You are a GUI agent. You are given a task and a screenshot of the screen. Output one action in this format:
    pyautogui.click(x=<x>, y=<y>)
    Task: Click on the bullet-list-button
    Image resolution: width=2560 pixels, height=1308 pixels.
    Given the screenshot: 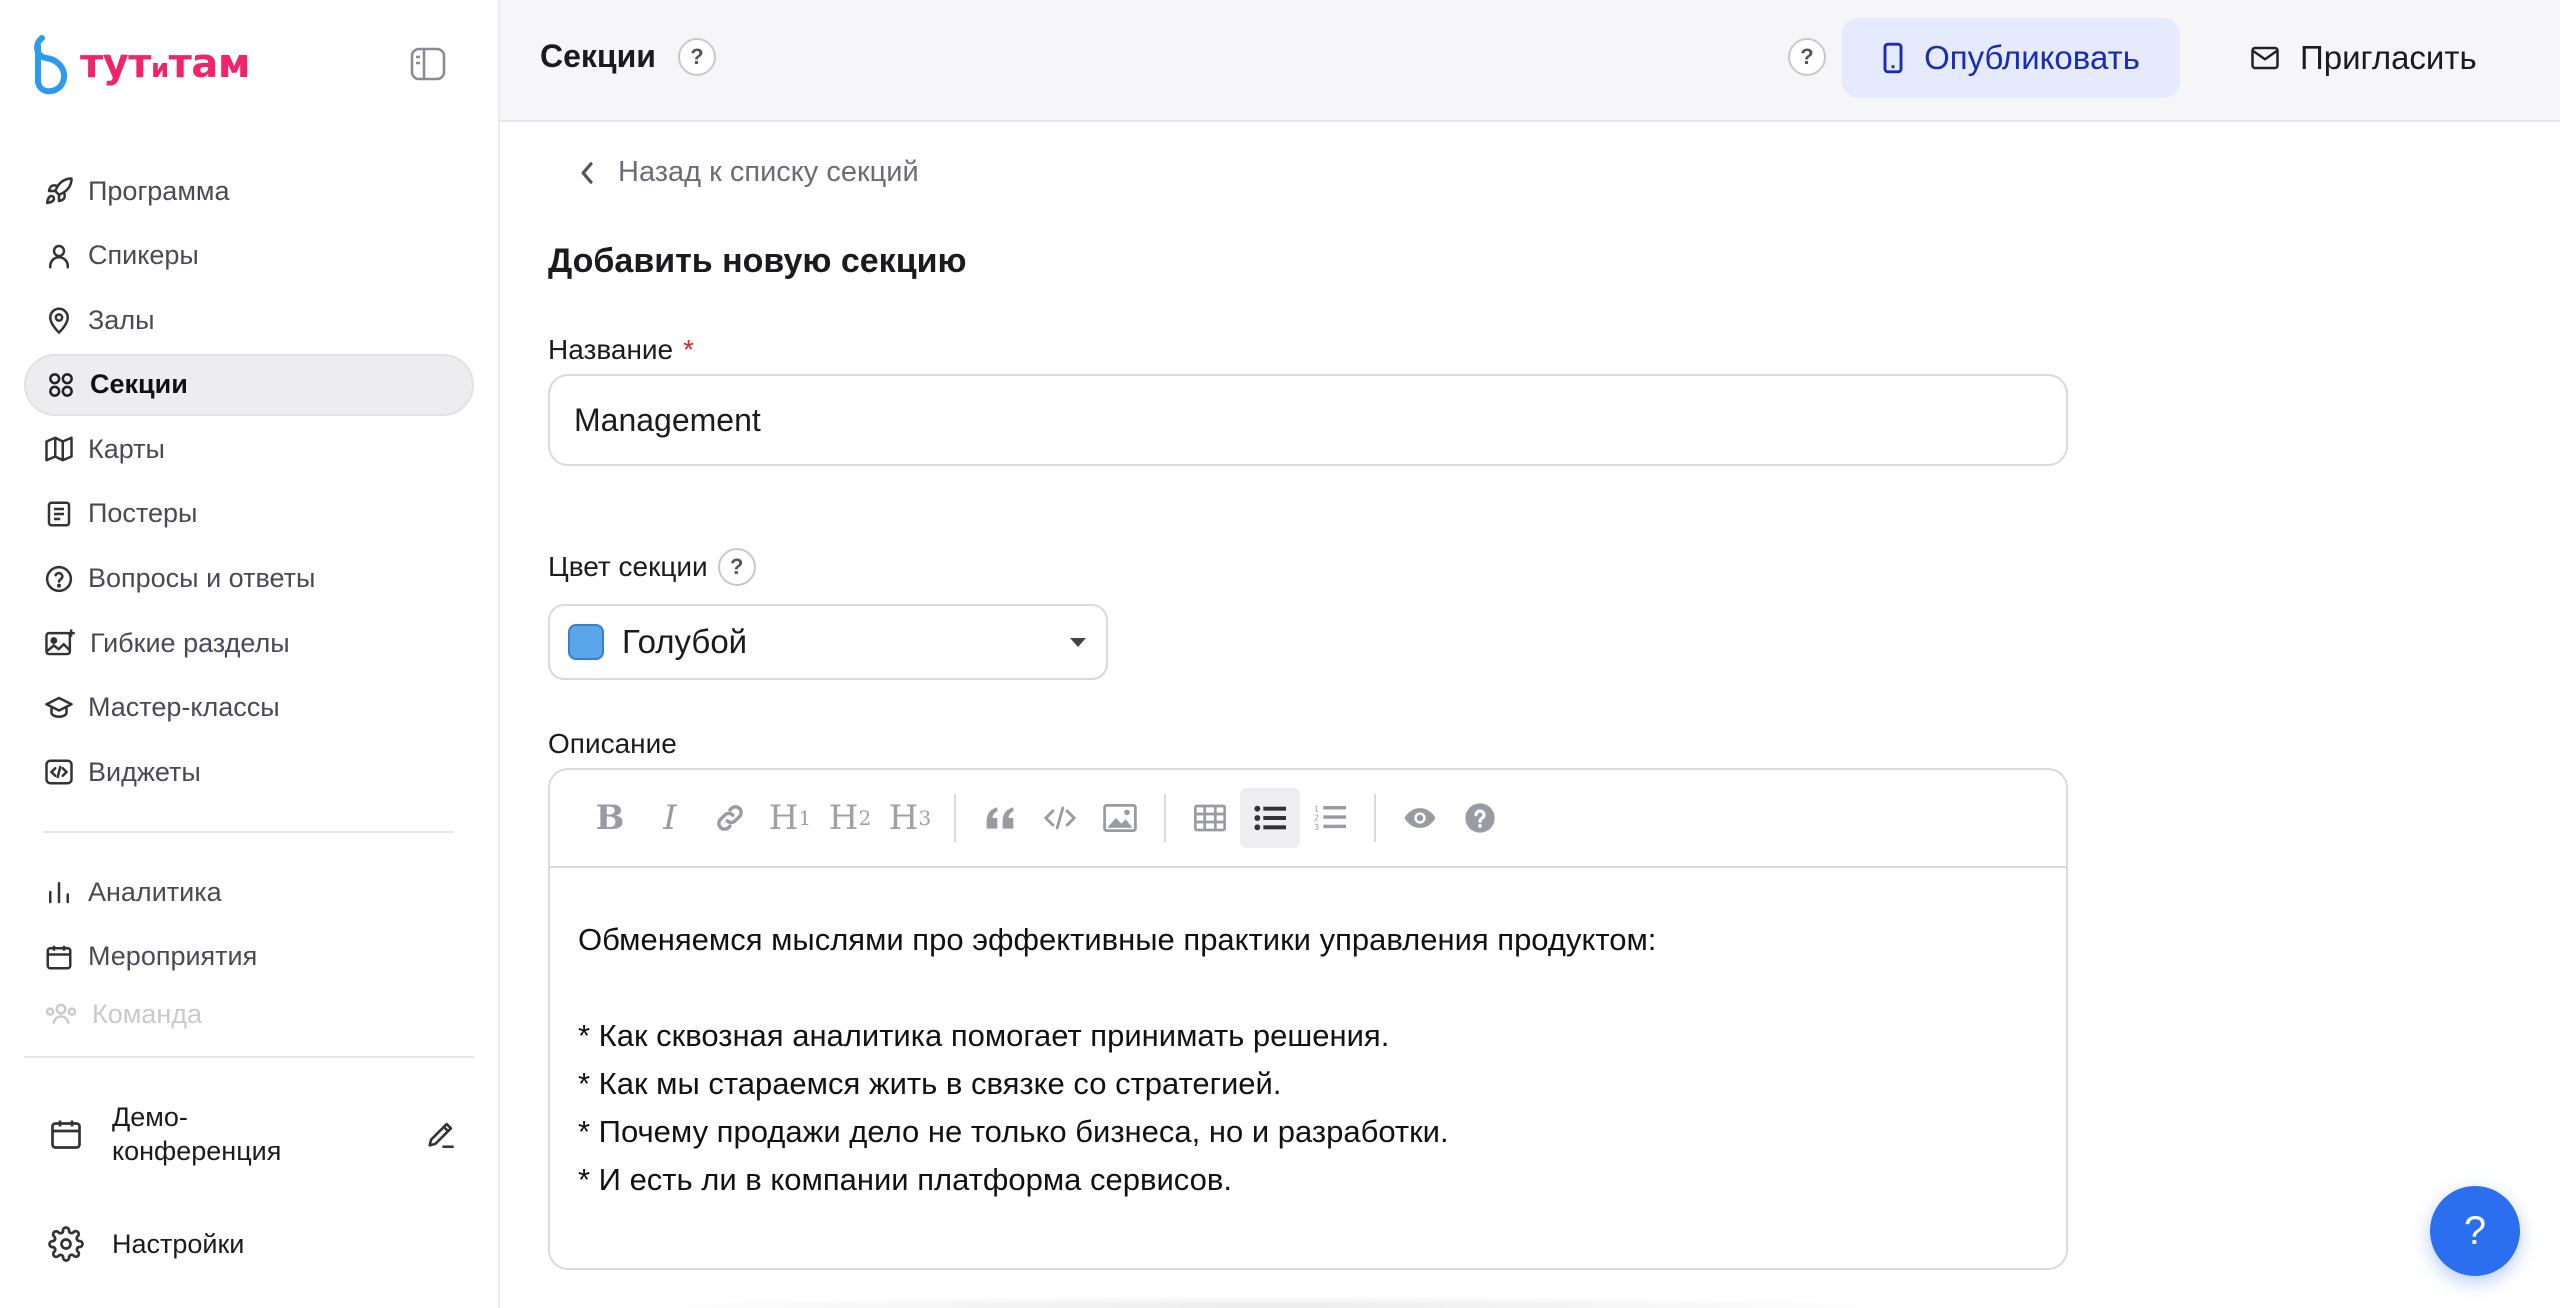 What is the action you would take?
    pyautogui.click(x=1270, y=818)
    